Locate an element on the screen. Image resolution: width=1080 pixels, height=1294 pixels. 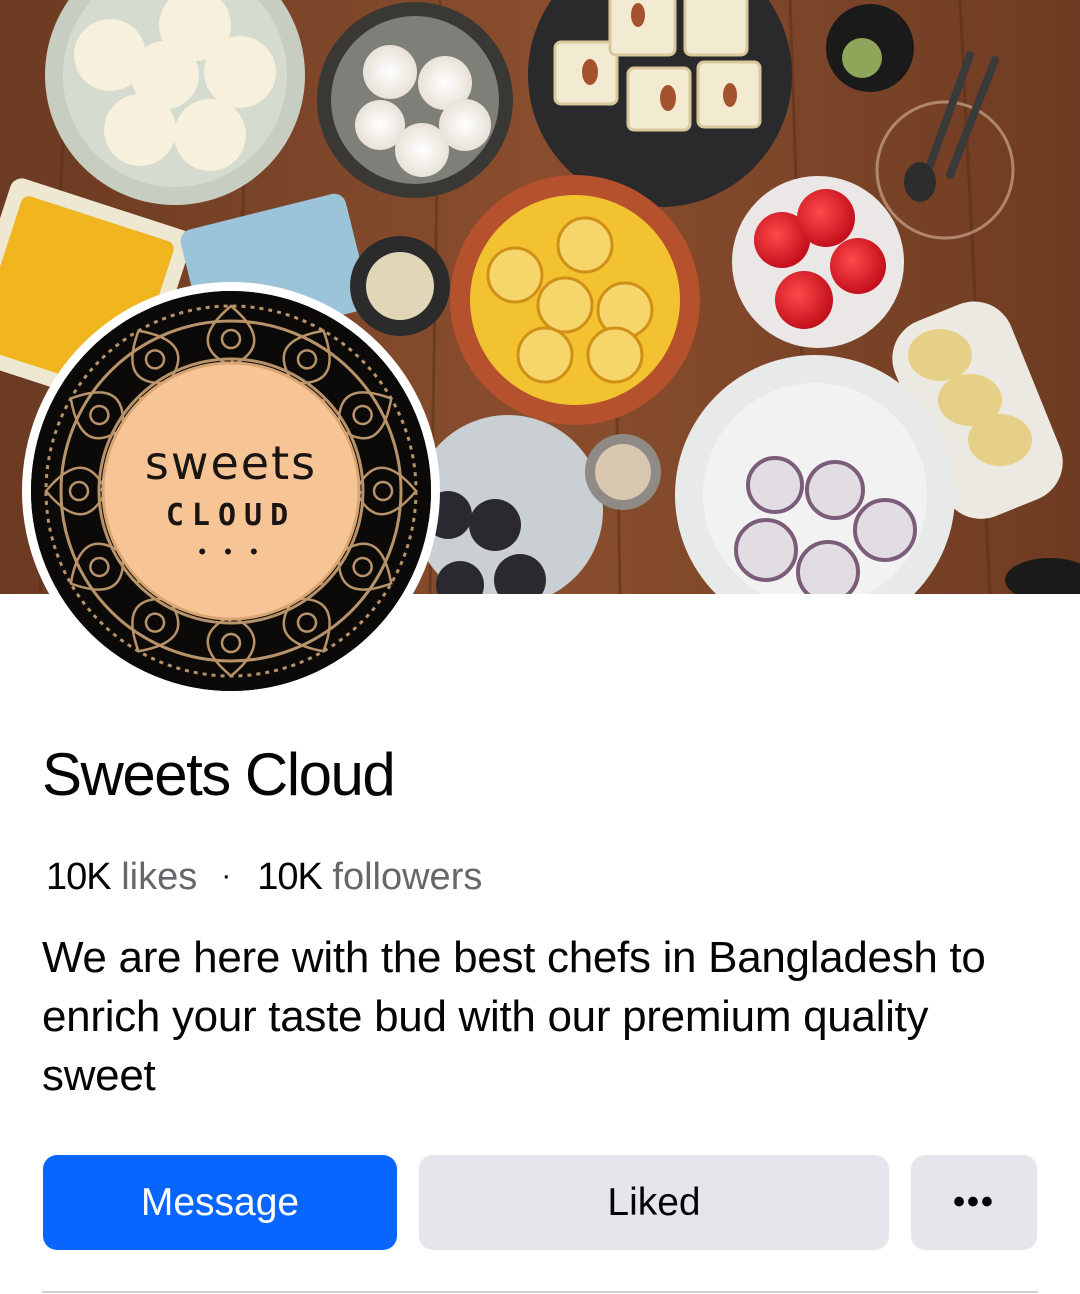
more-horizontal-icon: ••• is located at coordinates (974, 1202).